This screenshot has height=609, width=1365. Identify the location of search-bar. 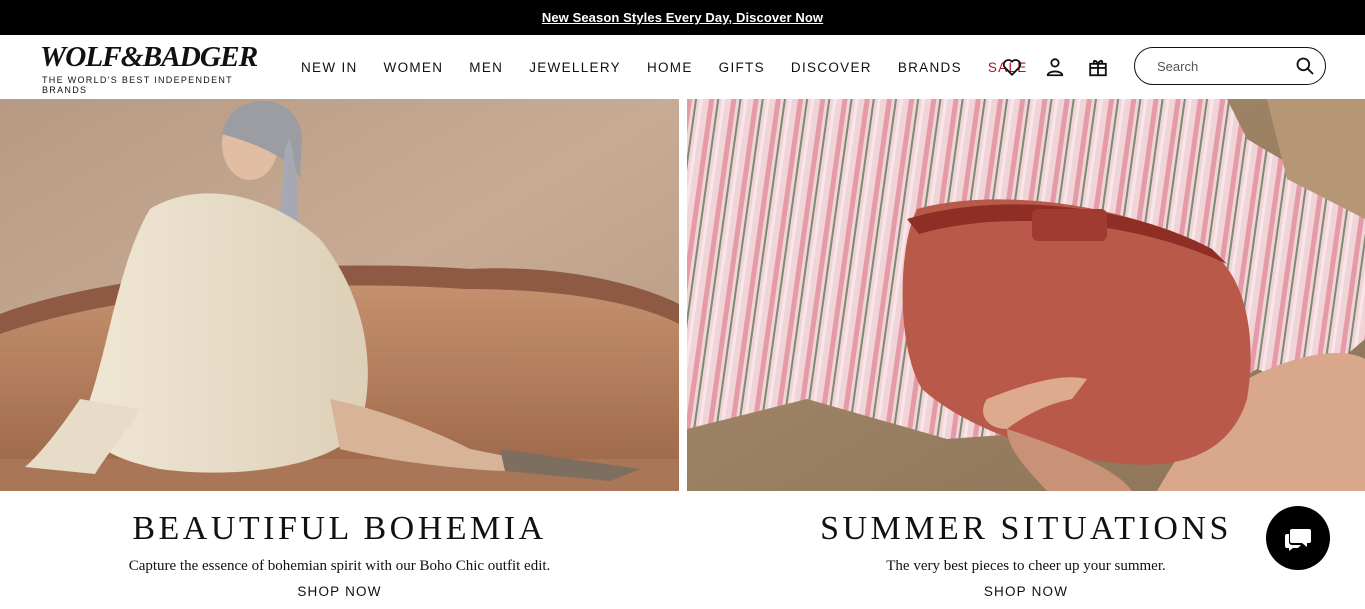
(1230, 66).